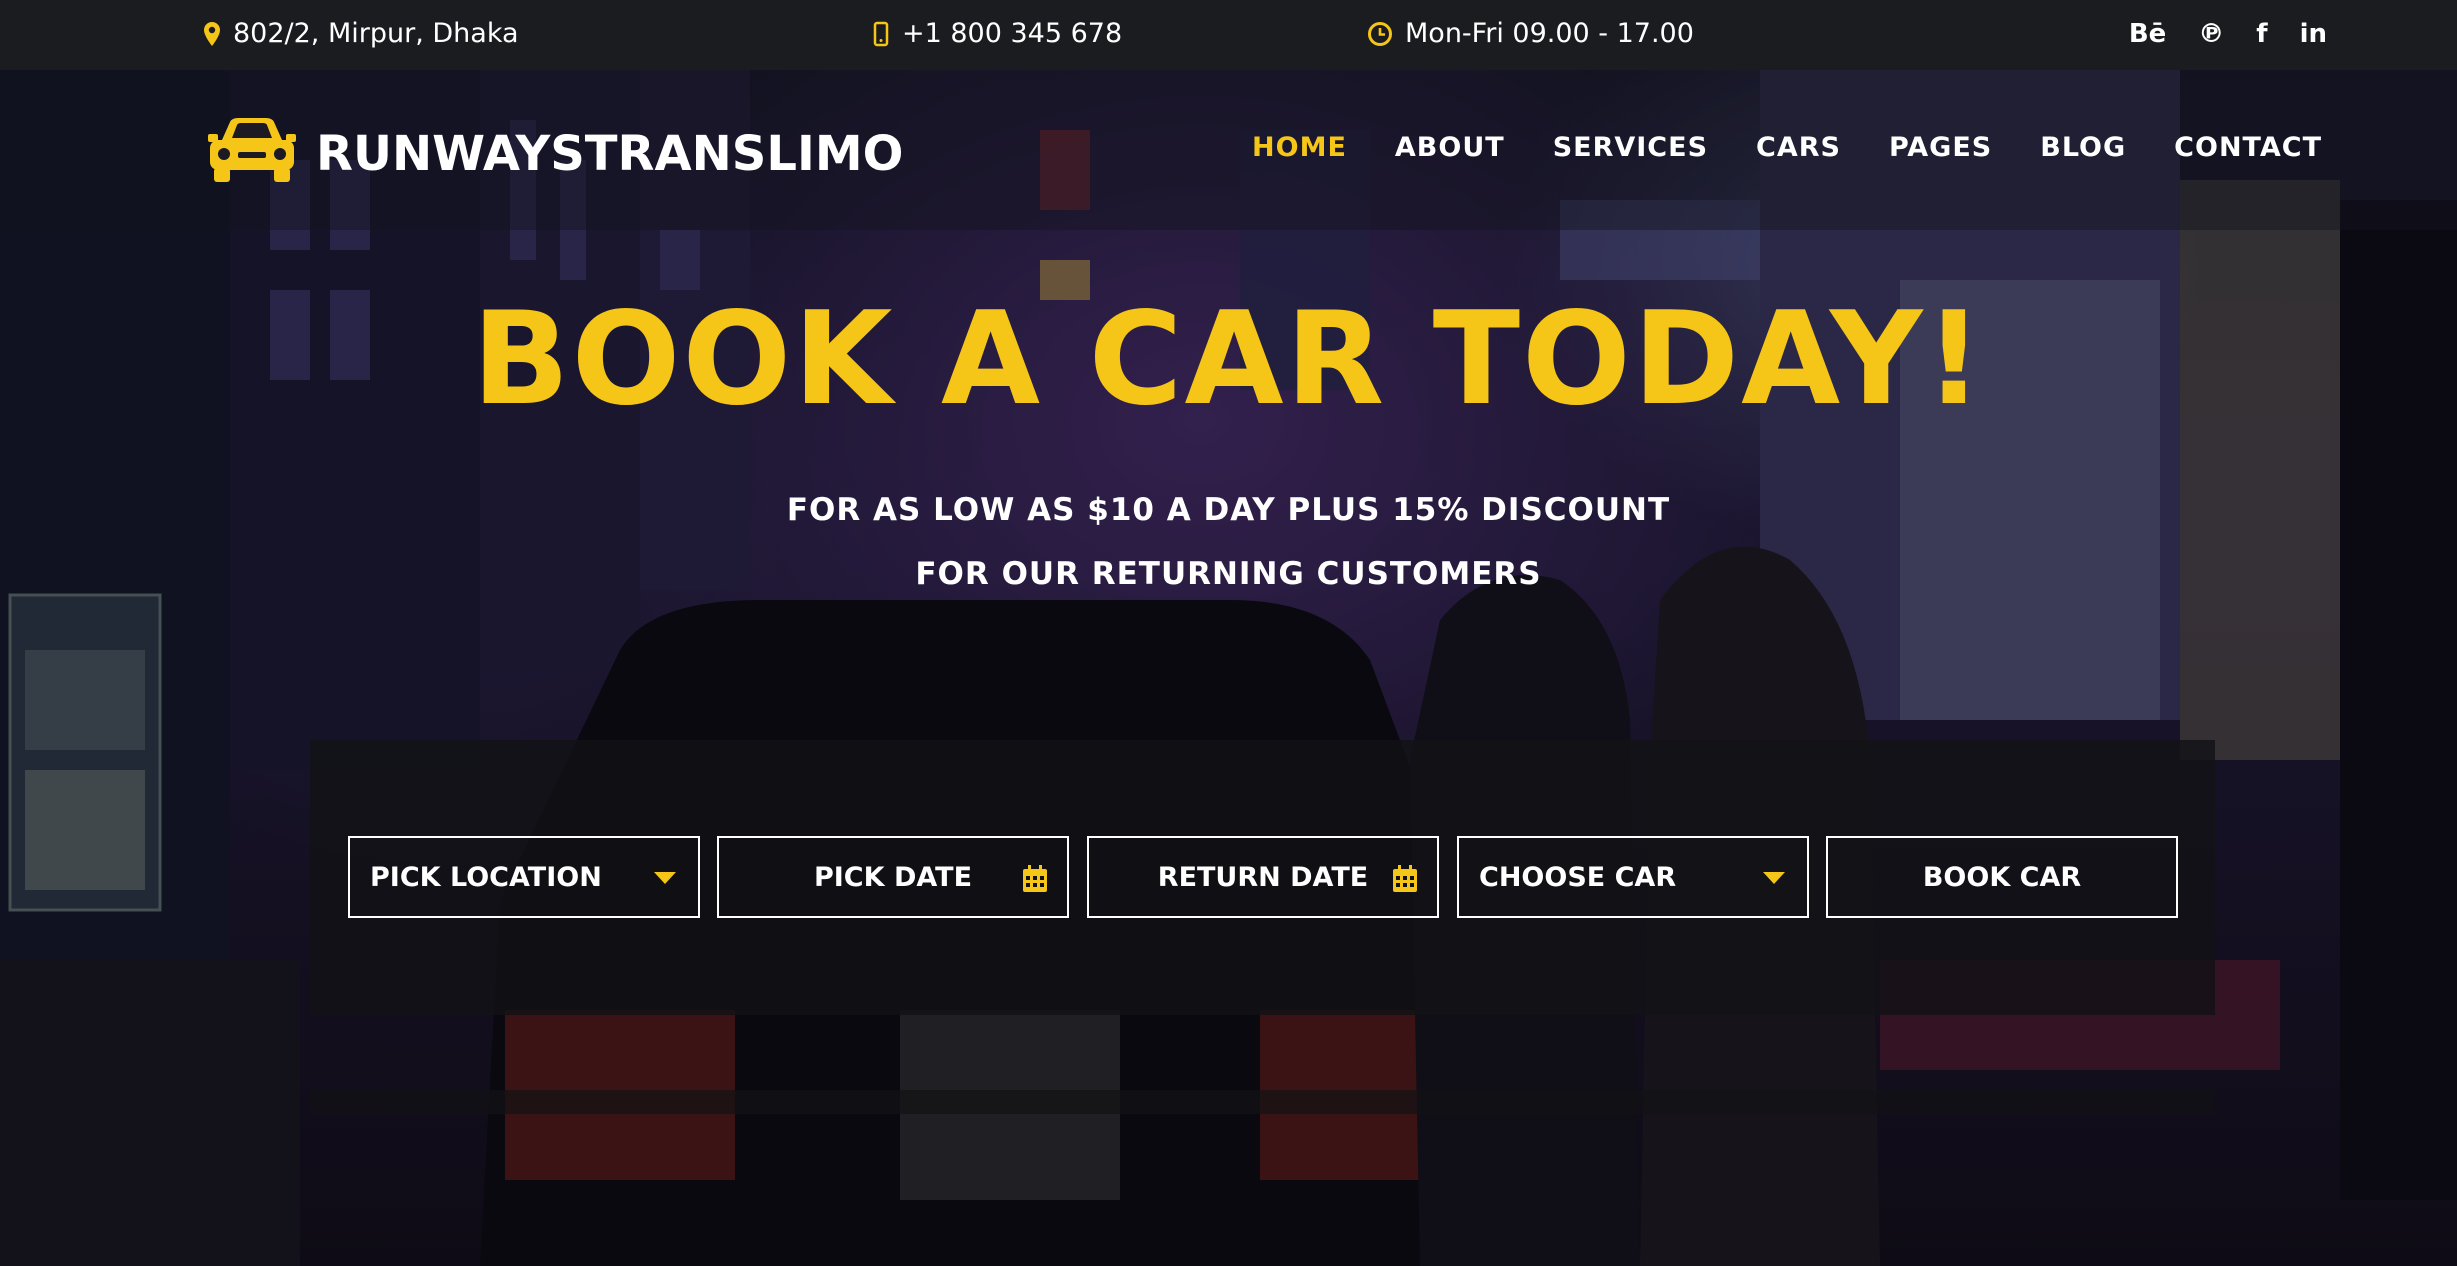 This screenshot has width=2457, height=1266. What do you see at coordinates (2147, 34) in the screenshot?
I see `behance-icon: Bē` at bounding box center [2147, 34].